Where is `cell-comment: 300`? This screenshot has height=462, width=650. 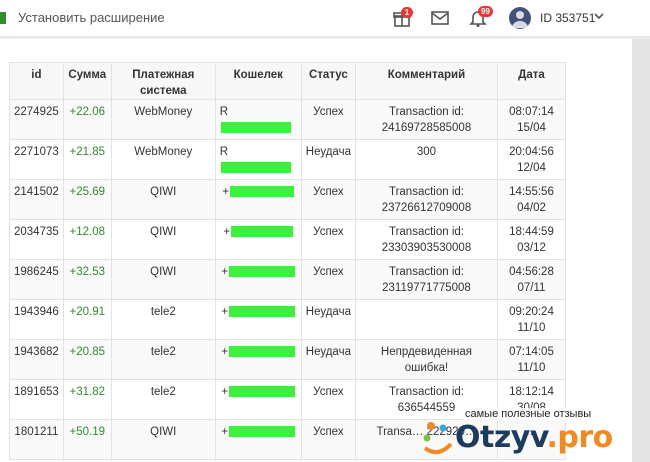
cell-comment: 300 is located at coordinates (426, 159).